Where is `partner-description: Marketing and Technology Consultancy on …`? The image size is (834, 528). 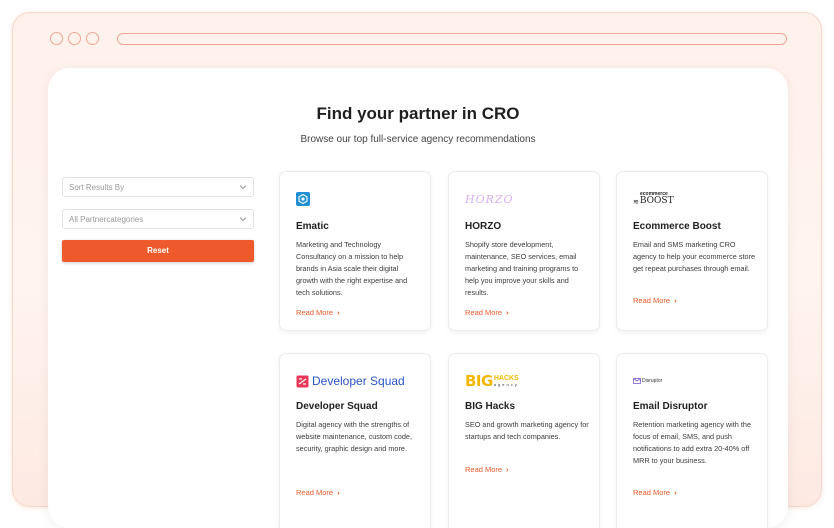
partner-description: Marketing and Technology Consultancy on … is located at coordinates (352, 268).